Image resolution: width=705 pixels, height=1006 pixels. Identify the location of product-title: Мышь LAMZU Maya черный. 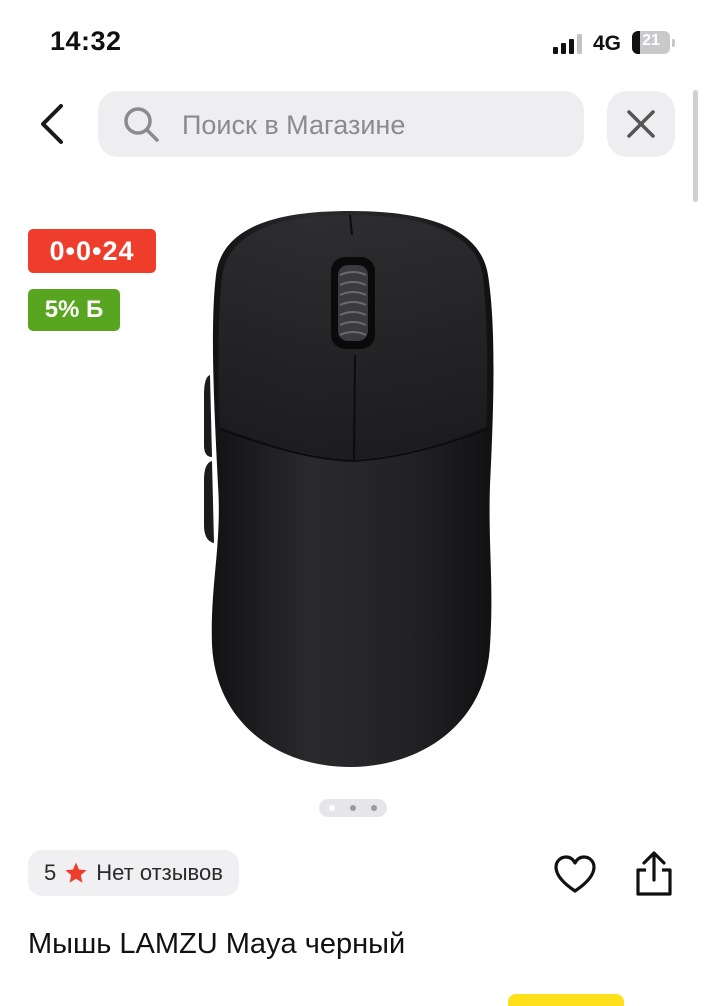
(217, 944).